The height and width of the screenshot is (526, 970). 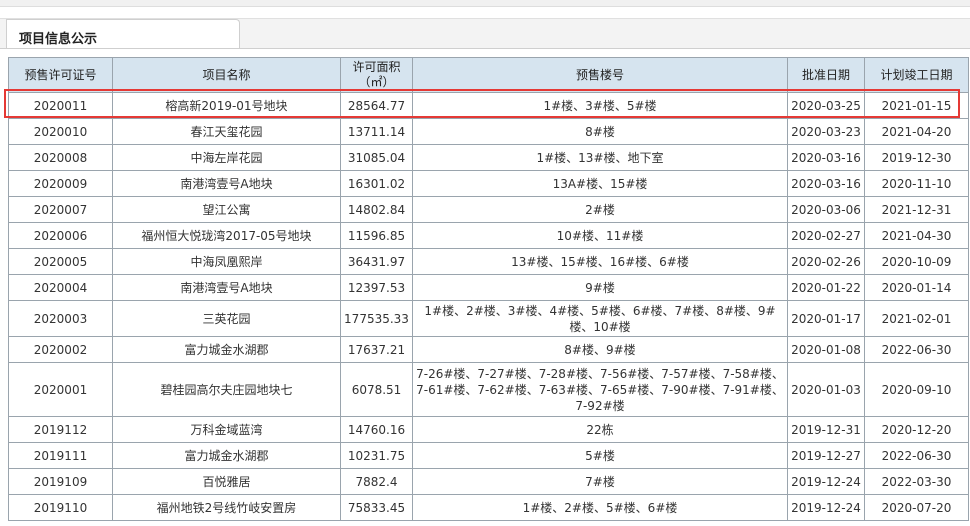 What do you see at coordinates (226, 389) in the screenshot?
I see `cell-name: 碧桂园高尔夫庄园地块七` at bounding box center [226, 389].